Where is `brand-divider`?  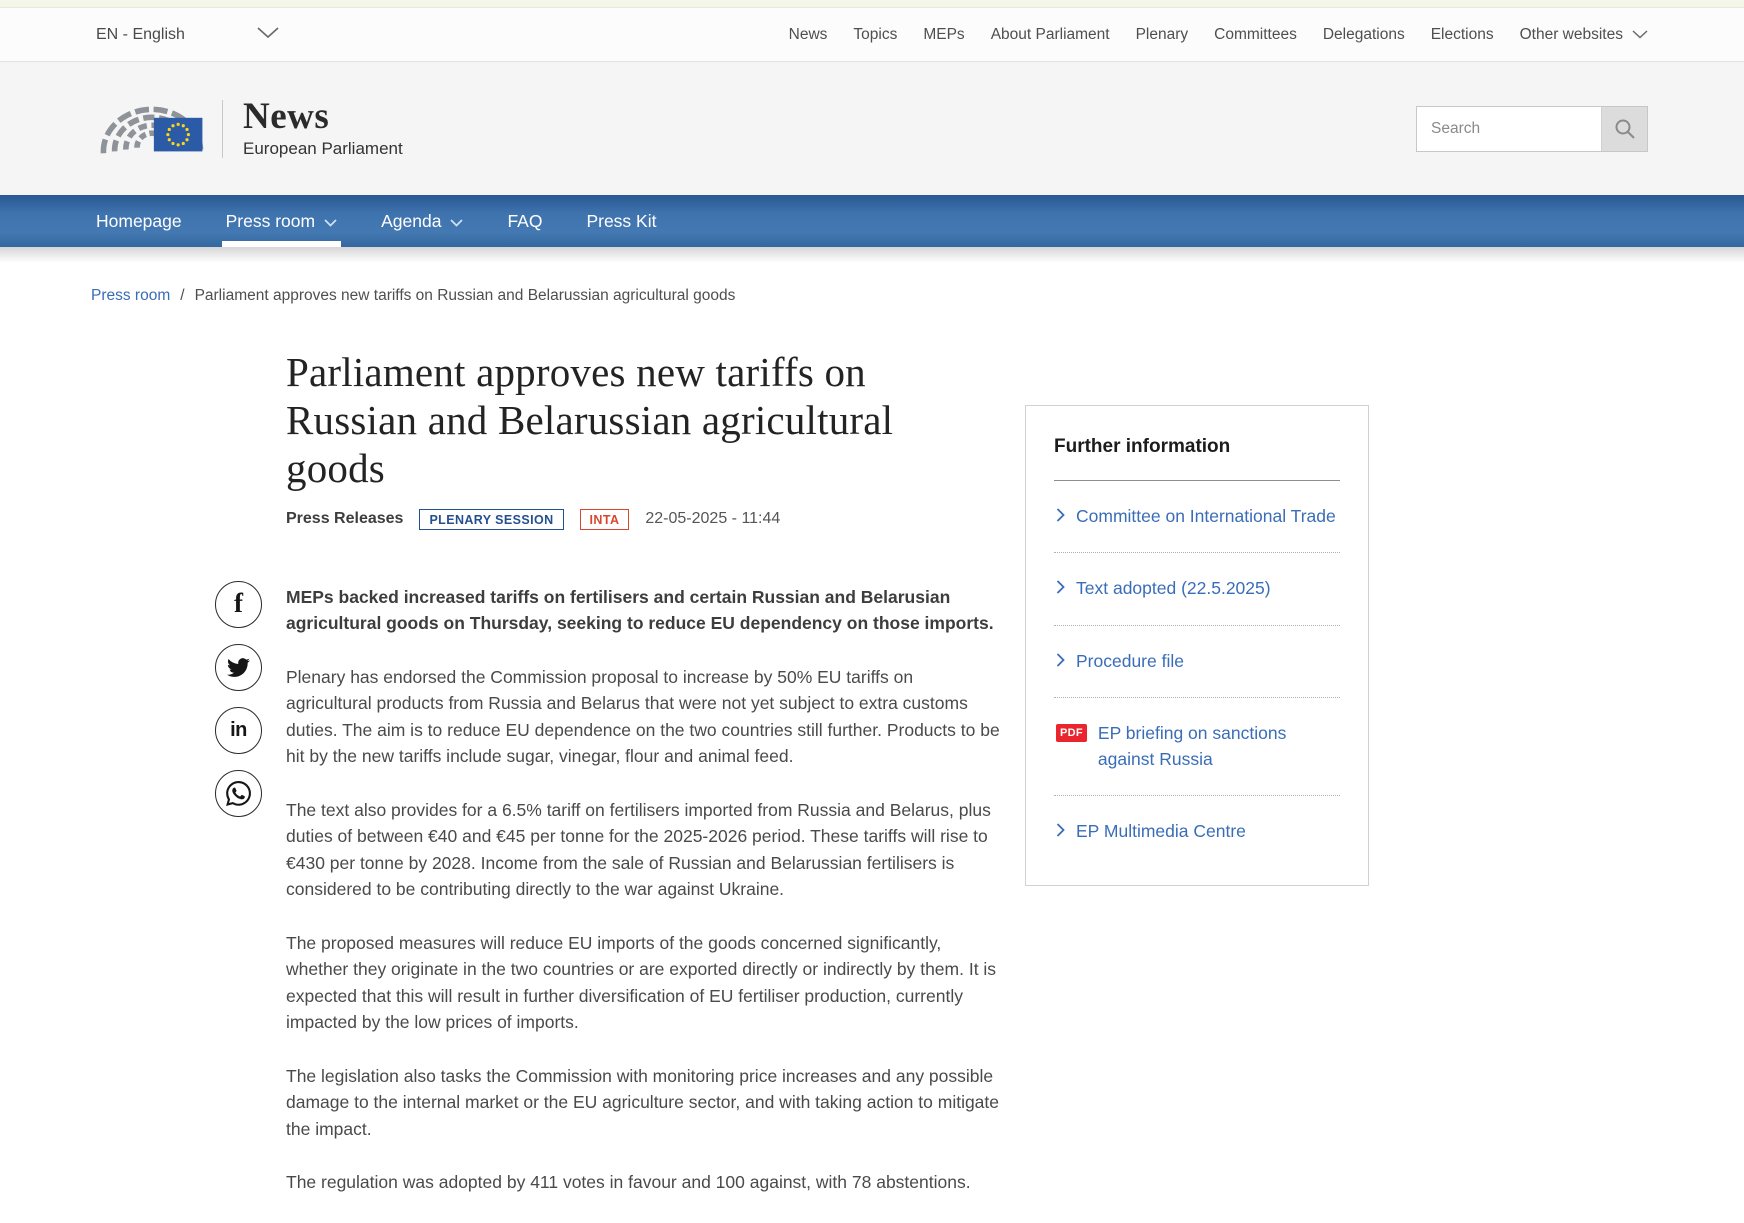 brand-divider is located at coordinates (222, 128).